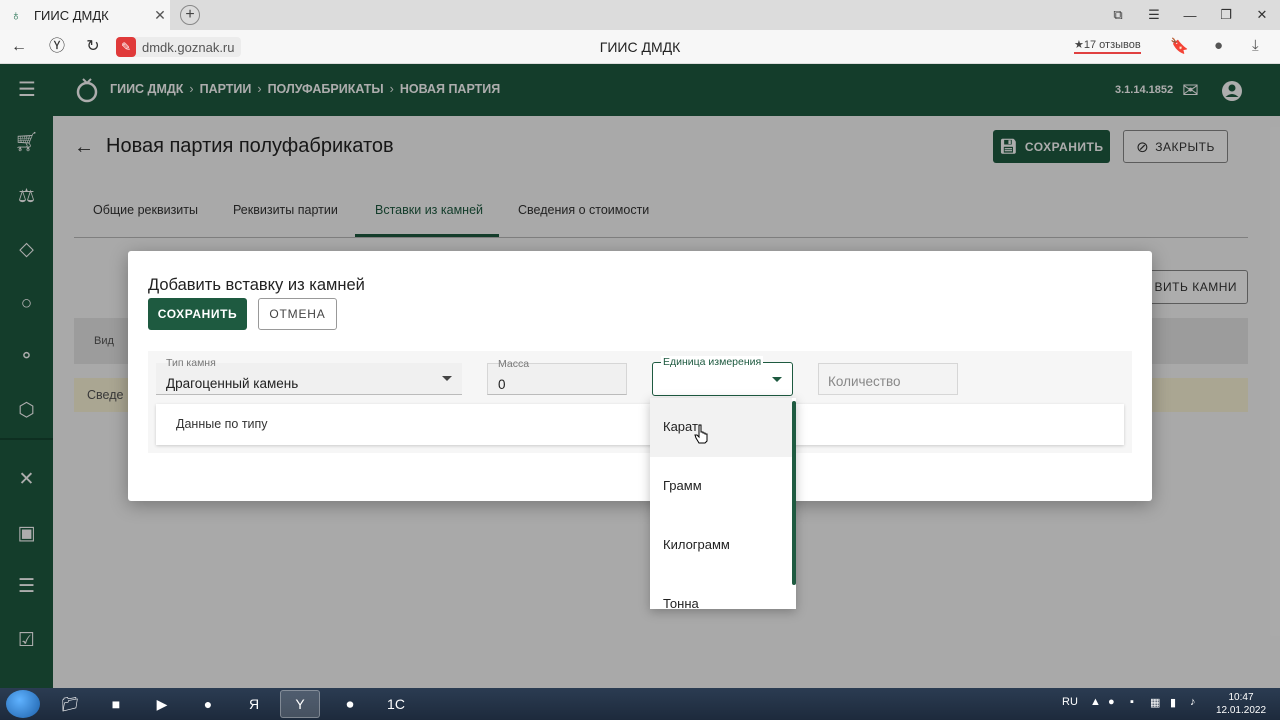  I want to click on unit-option-label: Грамм, so click(682, 485).